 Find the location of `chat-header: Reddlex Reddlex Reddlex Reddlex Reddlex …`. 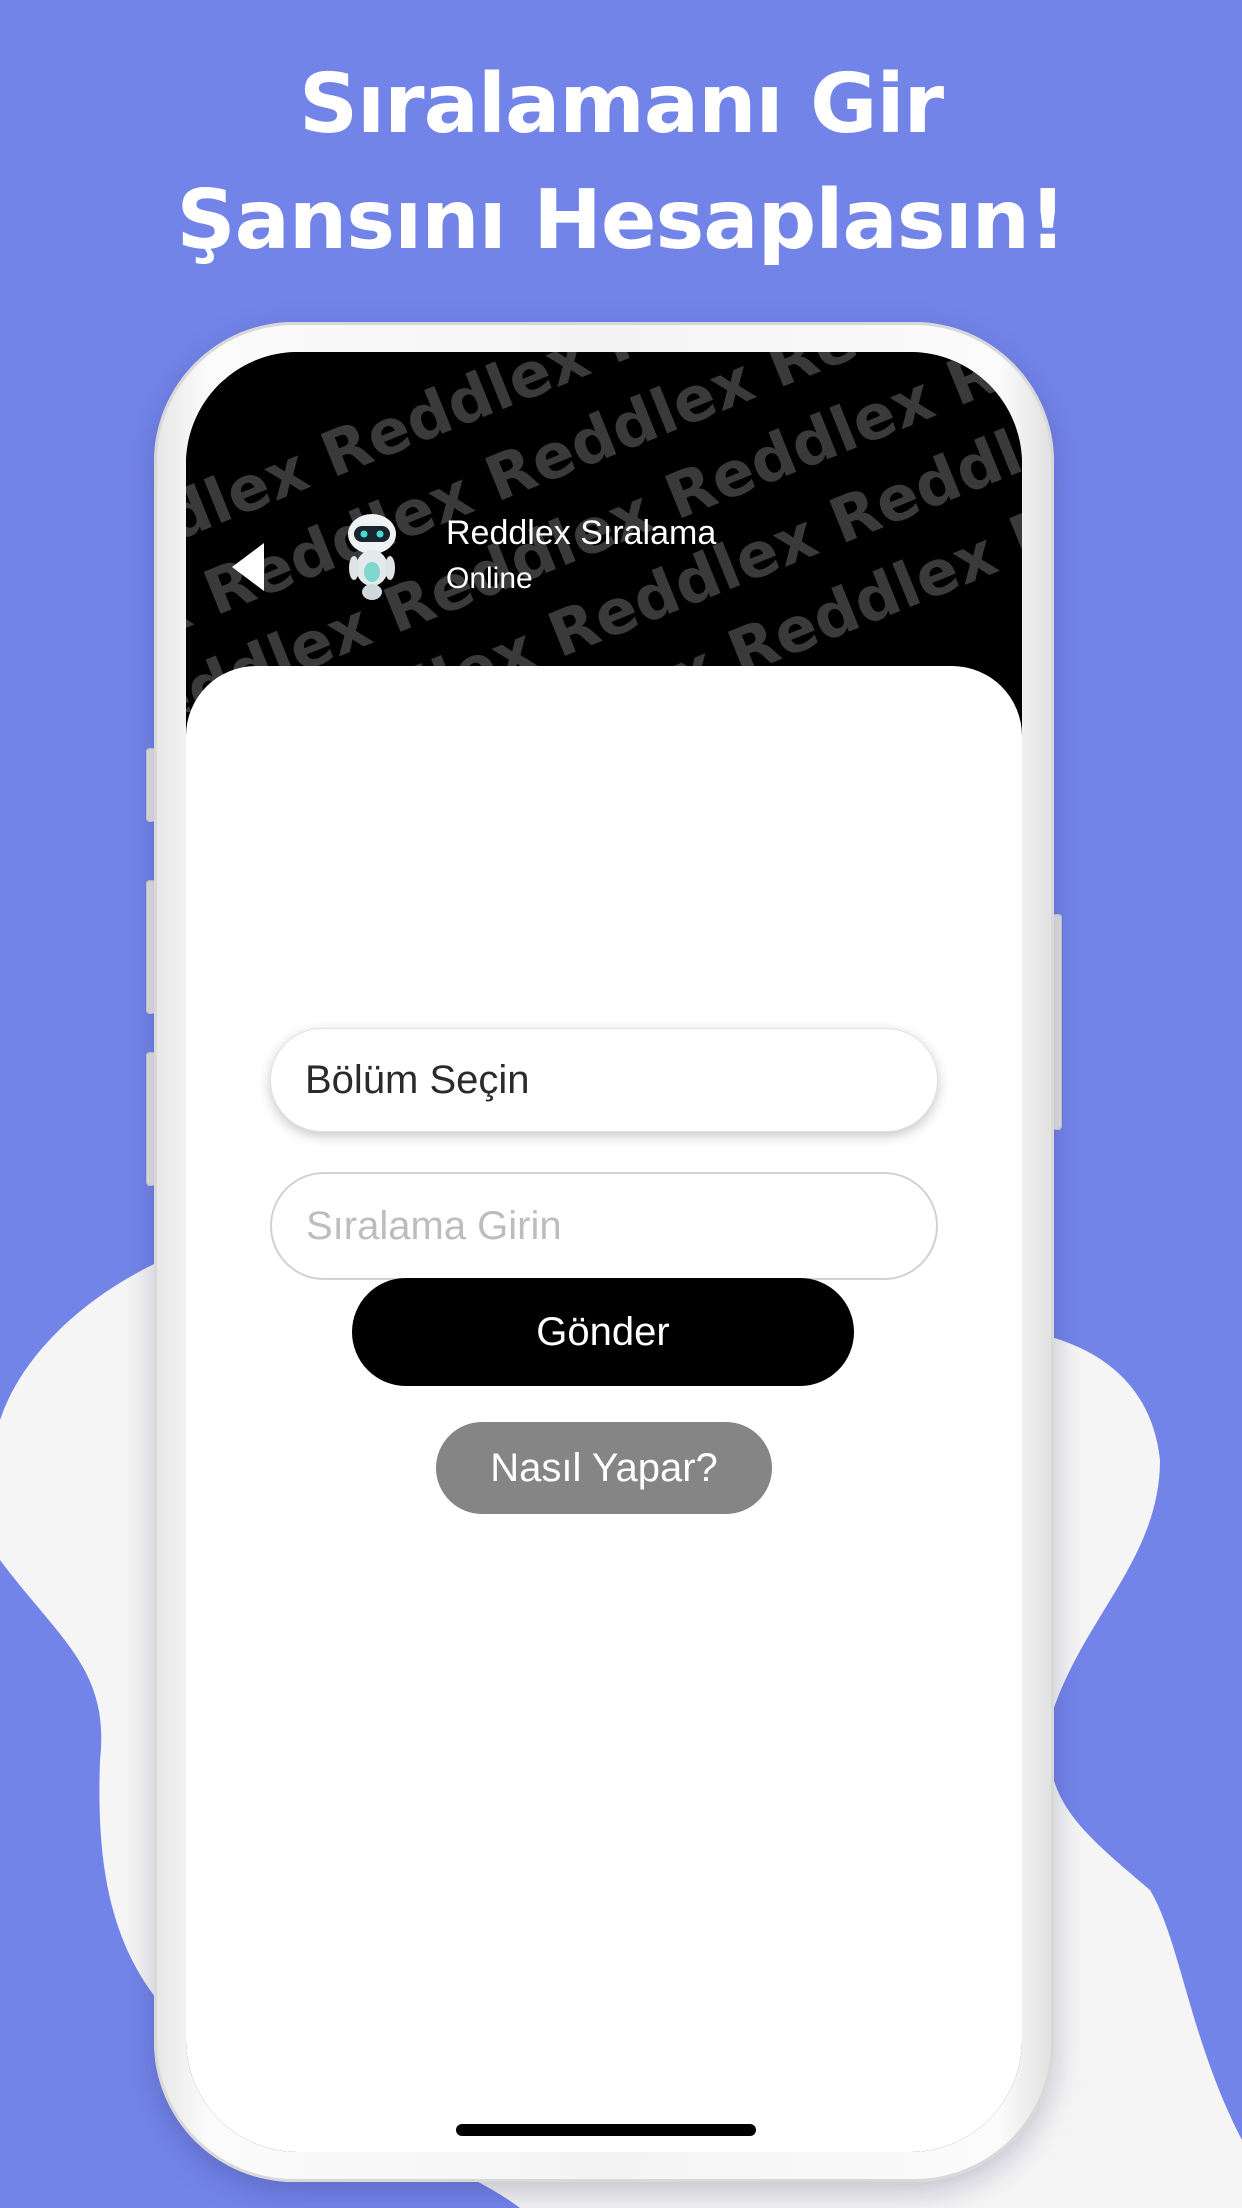

chat-header: Reddlex Reddlex Reddlex Reddlex Reddlex … is located at coordinates (604, 532).